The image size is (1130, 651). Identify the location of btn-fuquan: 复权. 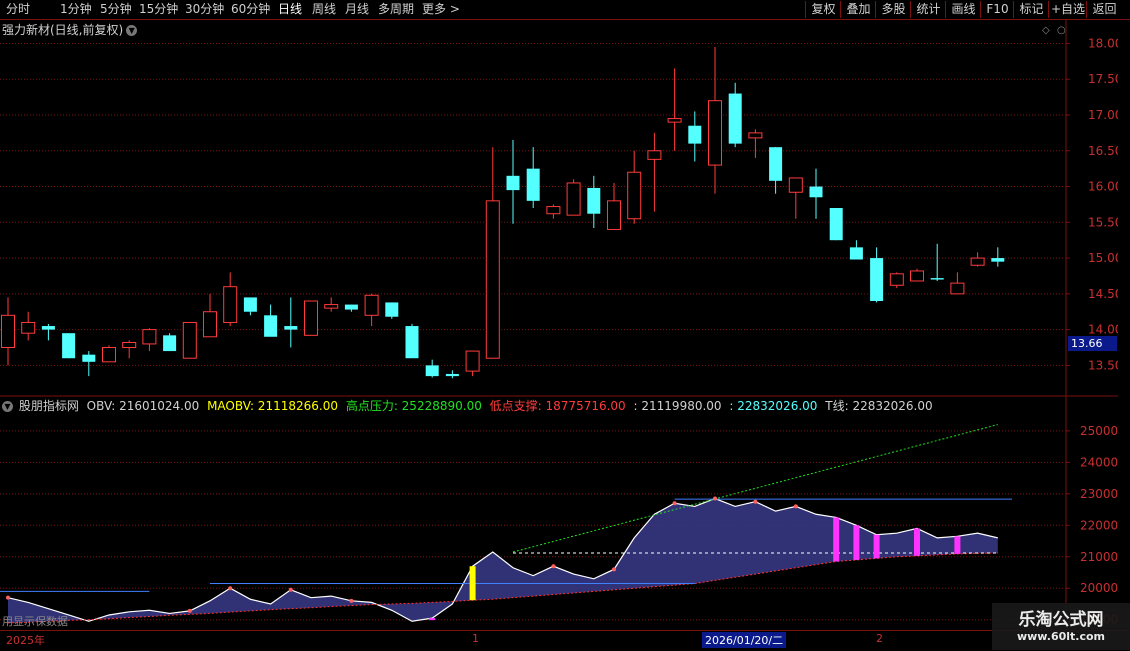
(823, 9).